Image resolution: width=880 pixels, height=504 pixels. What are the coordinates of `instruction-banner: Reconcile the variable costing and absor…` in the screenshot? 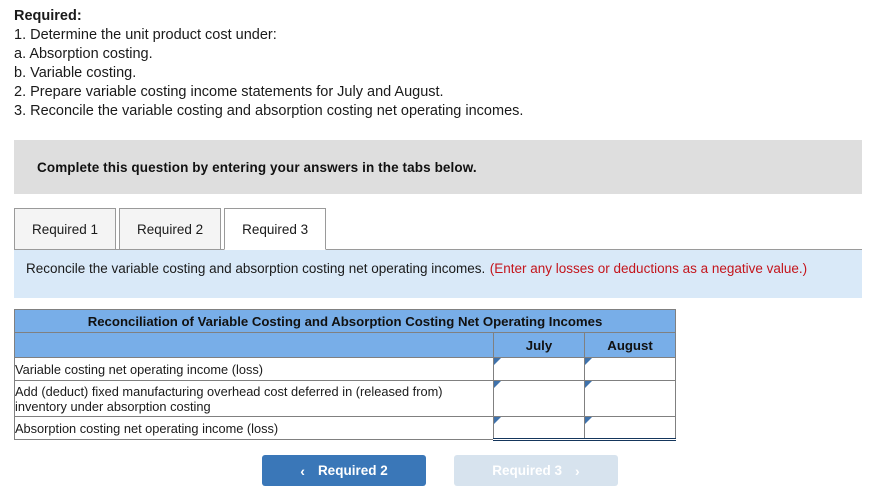 It's located at (438, 274).